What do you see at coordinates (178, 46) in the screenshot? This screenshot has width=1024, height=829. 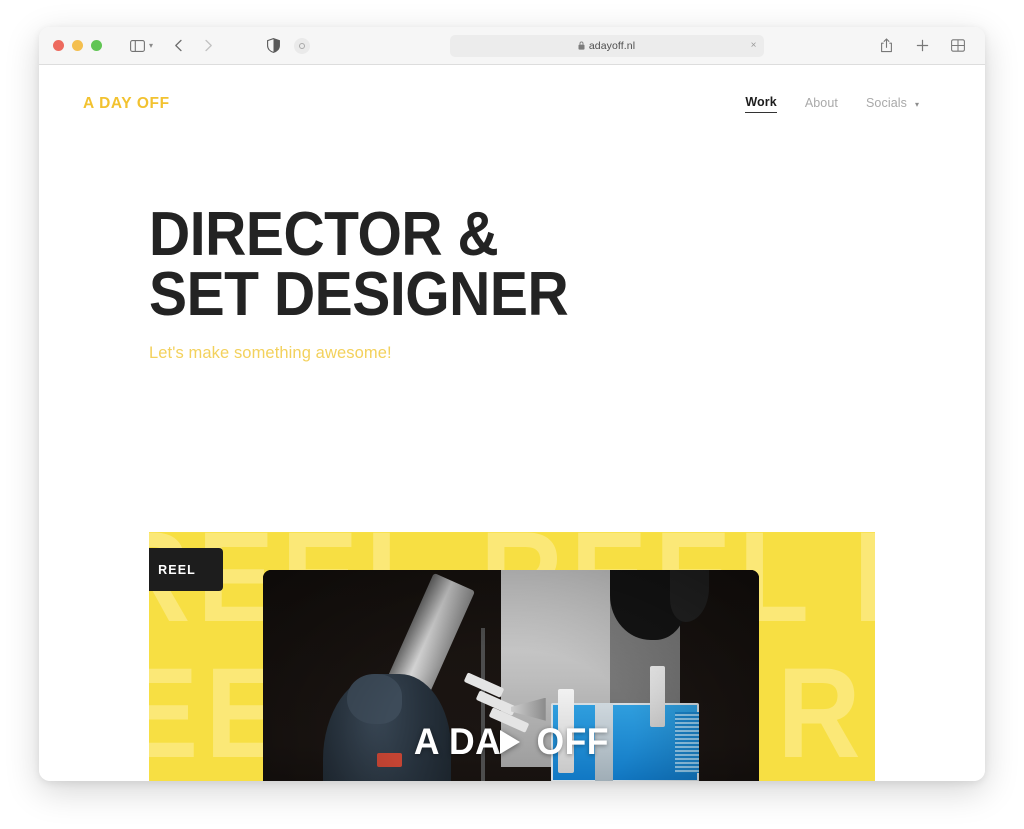 I see `back-button-icon` at bounding box center [178, 46].